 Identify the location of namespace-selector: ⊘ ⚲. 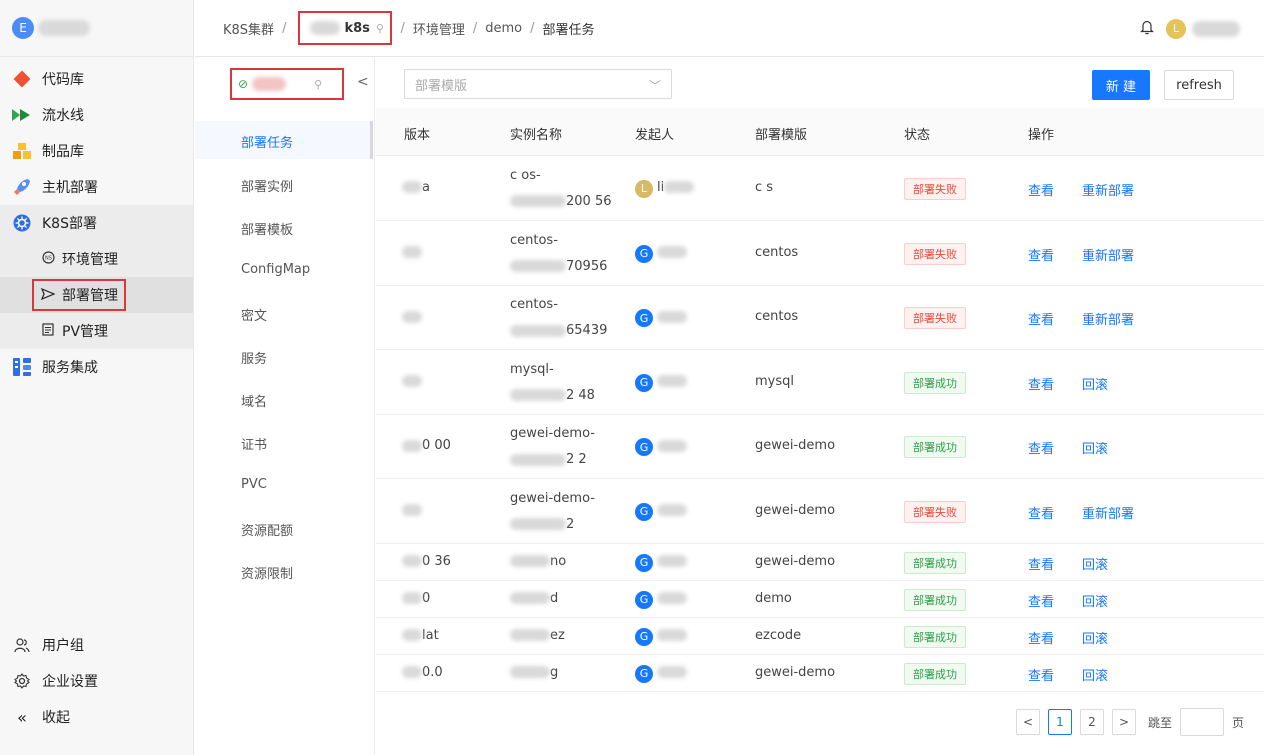
(287, 84).